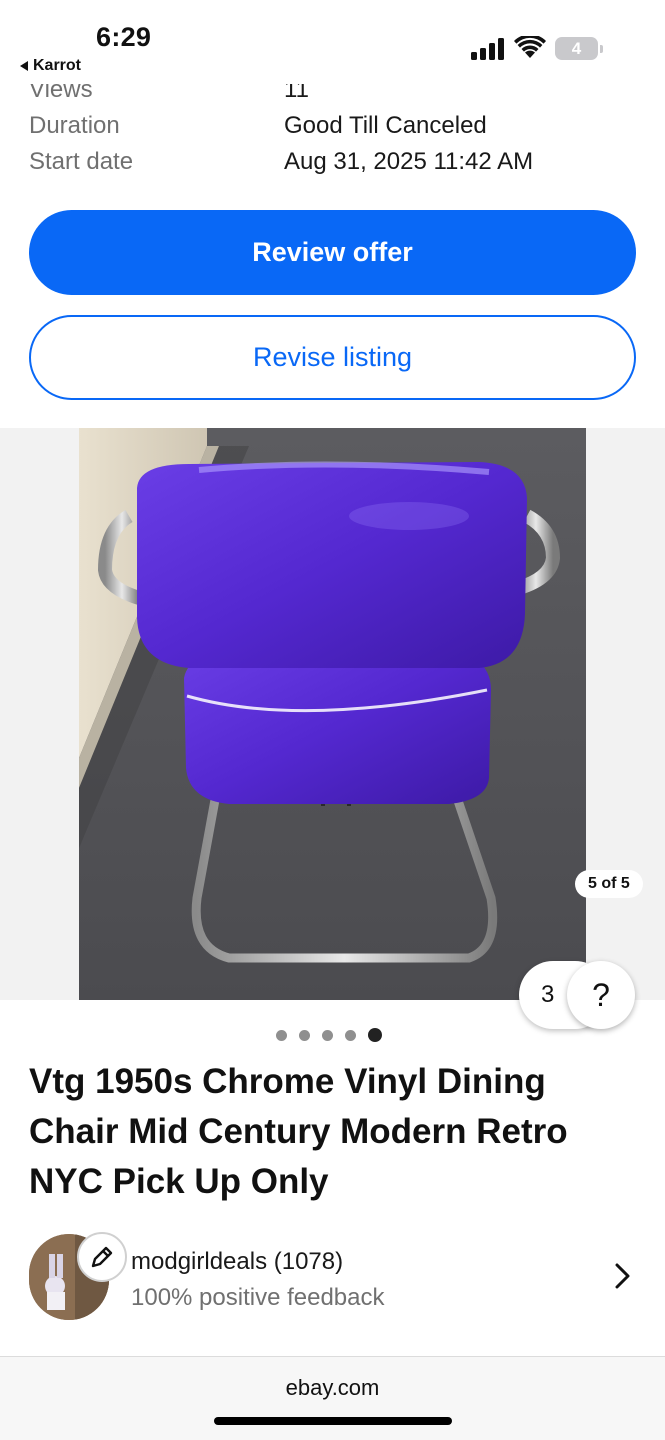 Image resolution: width=665 pixels, height=1440 pixels. I want to click on wifi-icon, so click(530, 47).